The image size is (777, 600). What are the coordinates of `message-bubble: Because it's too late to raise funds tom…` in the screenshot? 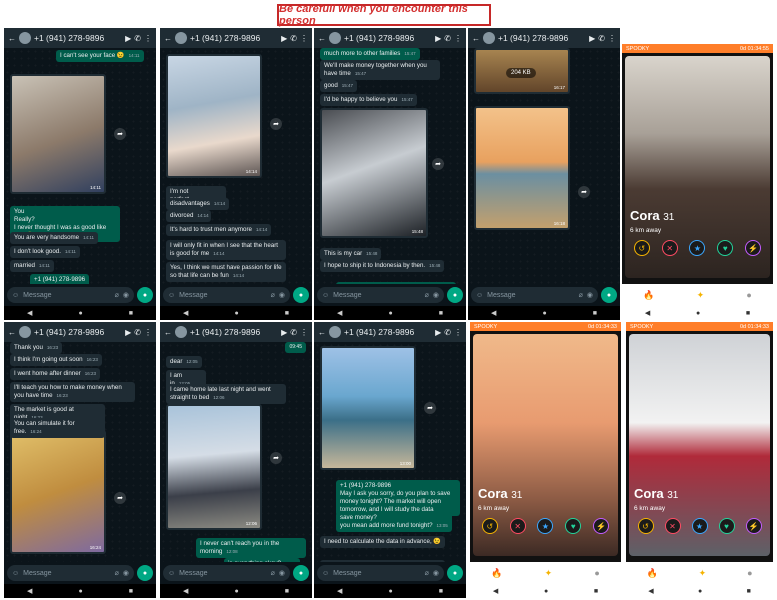 It's located at (382, 561).